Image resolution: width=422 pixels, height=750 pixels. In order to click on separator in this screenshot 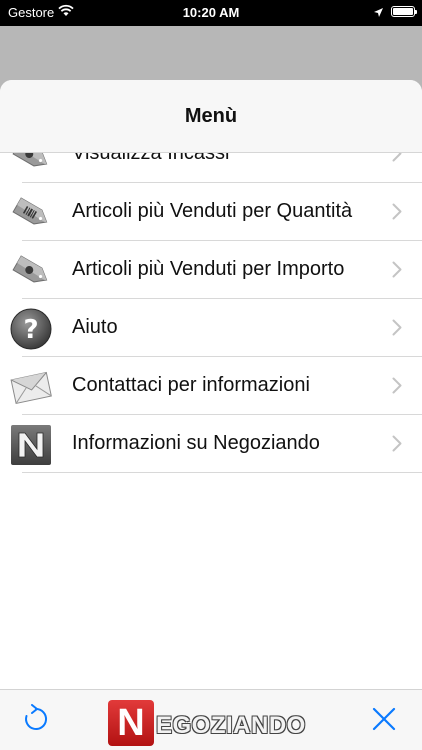, I will do `click(222, 472)`.